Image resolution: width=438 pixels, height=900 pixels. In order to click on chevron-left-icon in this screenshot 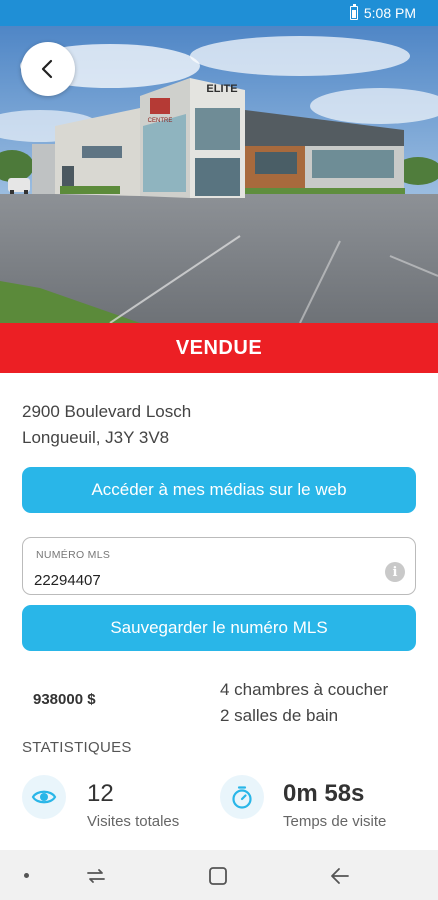, I will do `click(47, 69)`.